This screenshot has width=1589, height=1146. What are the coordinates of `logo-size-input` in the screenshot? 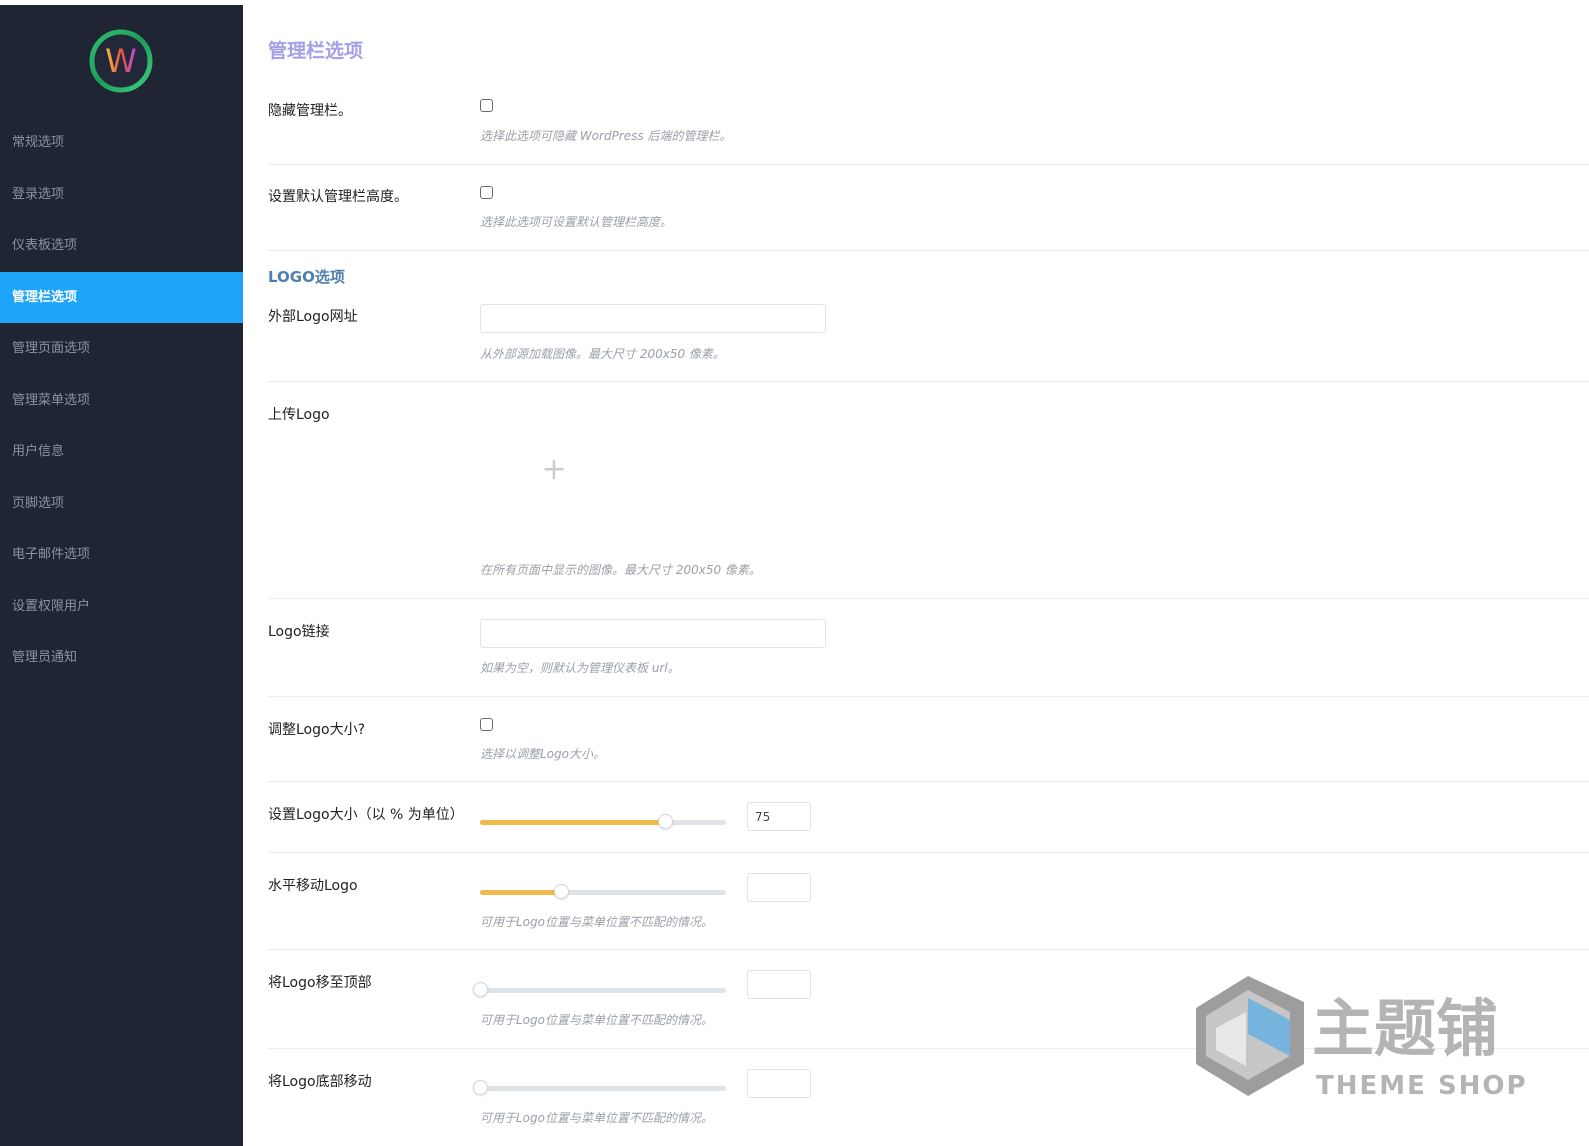 It's located at (779, 816).